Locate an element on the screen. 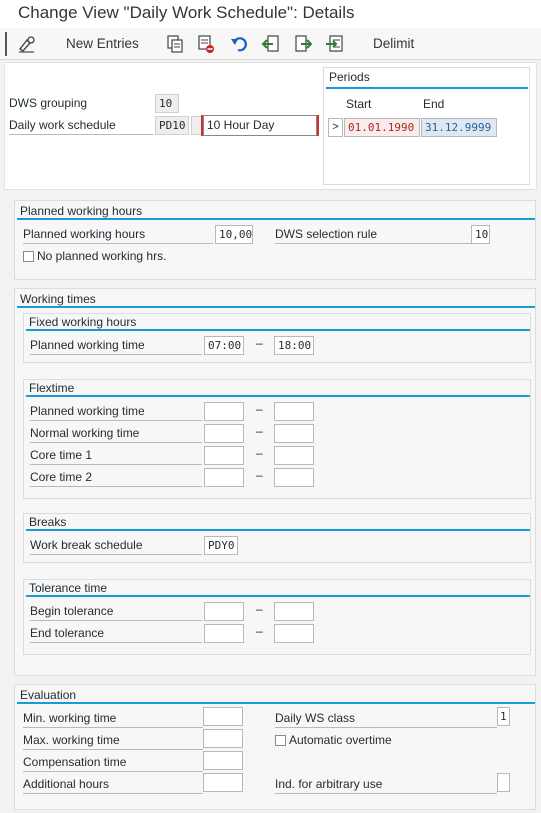 This screenshot has width=541, height=813. min-working-time-field is located at coordinates (223, 716).